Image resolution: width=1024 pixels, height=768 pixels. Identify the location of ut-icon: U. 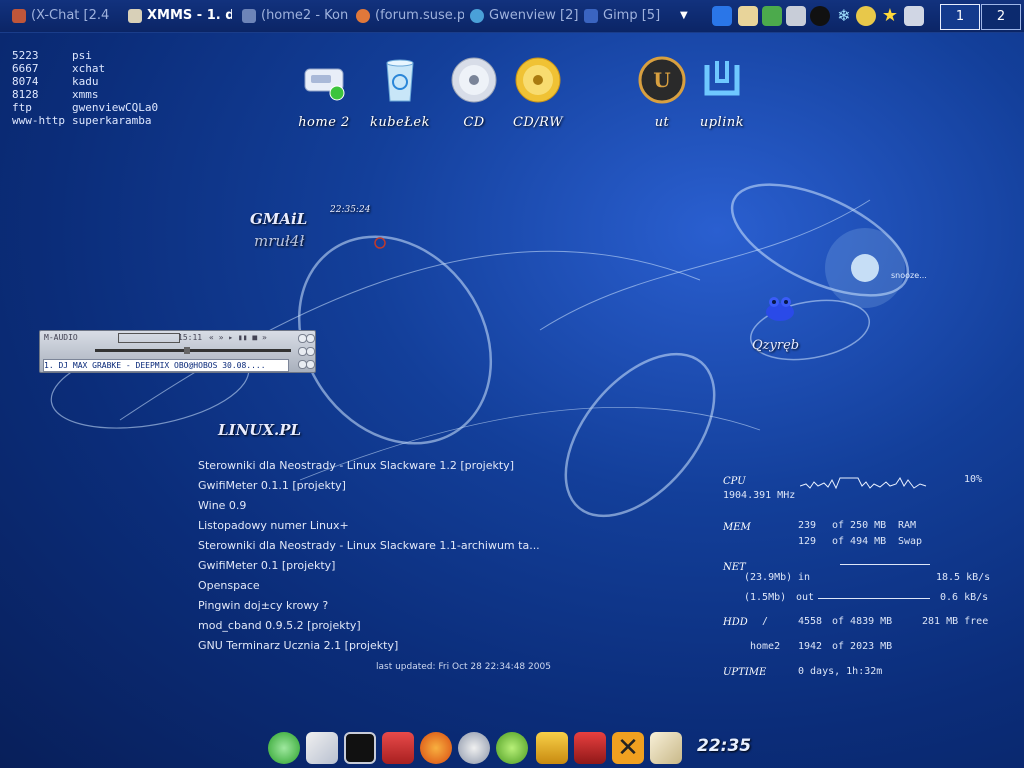
(662, 80).